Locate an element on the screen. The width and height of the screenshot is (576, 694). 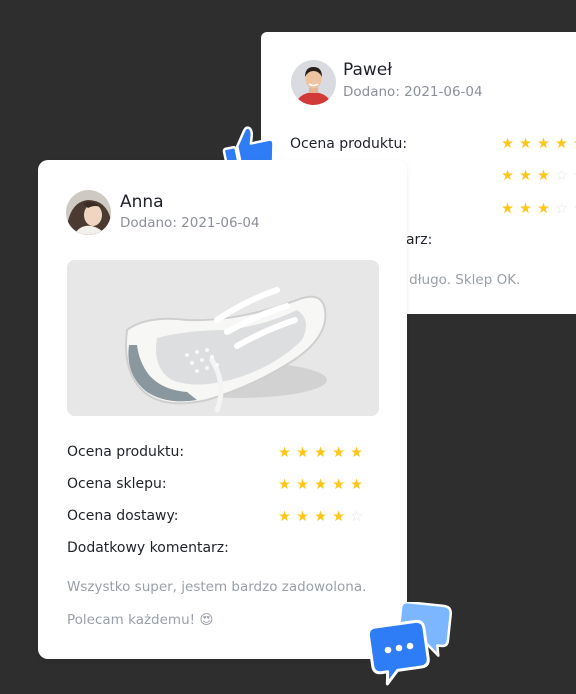
chat-bubble-icon is located at coordinates (410, 646).